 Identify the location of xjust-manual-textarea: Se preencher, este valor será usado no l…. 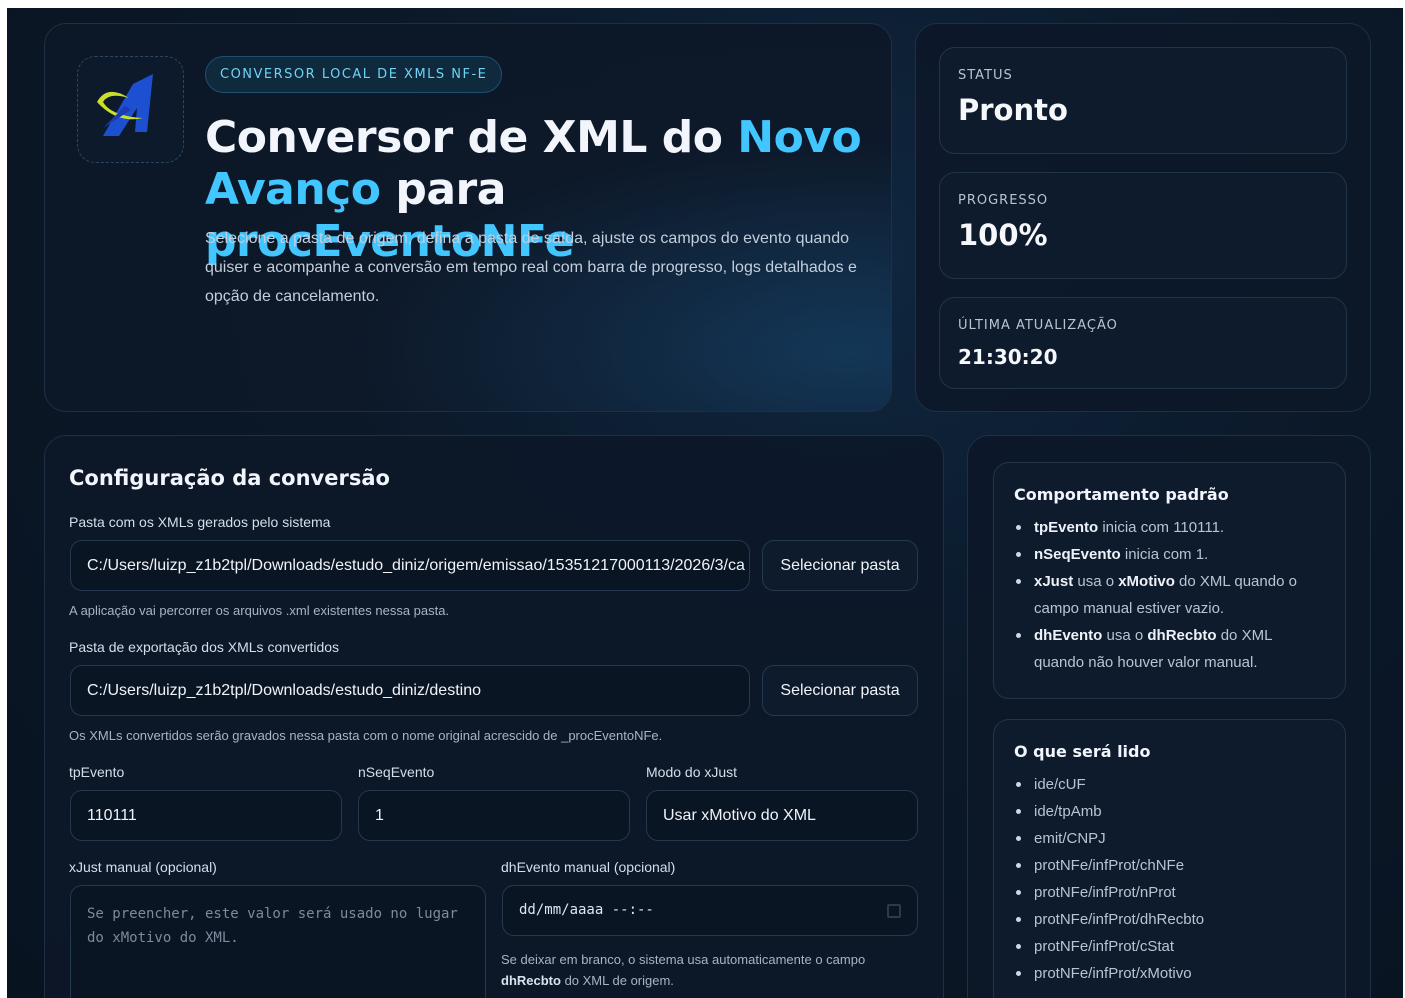
(278, 941).